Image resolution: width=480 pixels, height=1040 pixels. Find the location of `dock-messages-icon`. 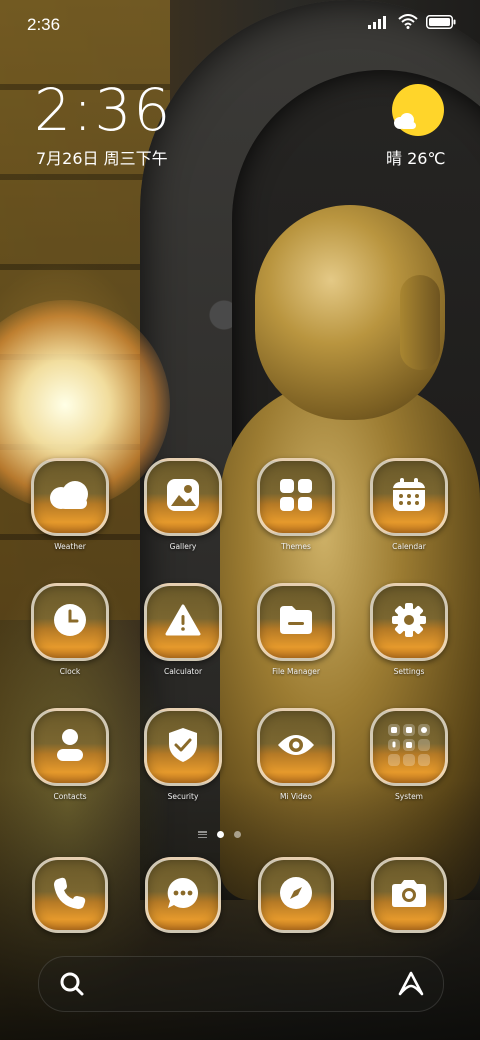

dock-messages-icon is located at coordinates (183, 895).